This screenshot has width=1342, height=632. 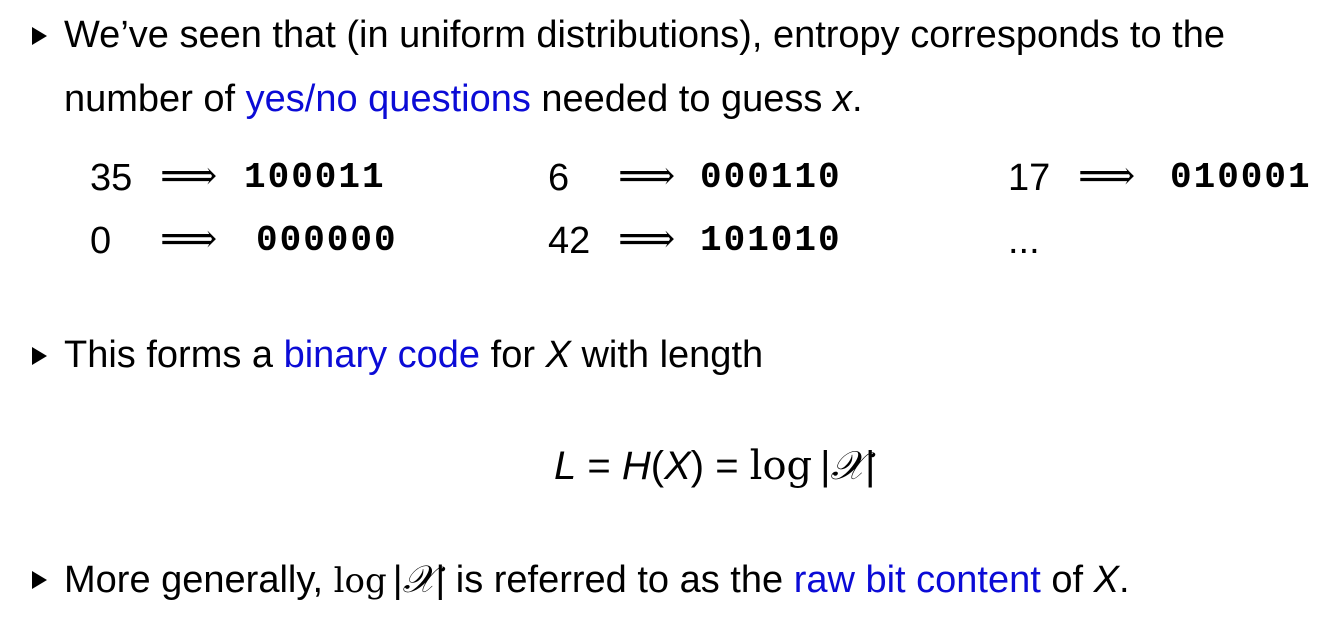 What do you see at coordinates (870, 466) in the screenshot?
I see `eq-abs-close: |` at bounding box center [870, 466].